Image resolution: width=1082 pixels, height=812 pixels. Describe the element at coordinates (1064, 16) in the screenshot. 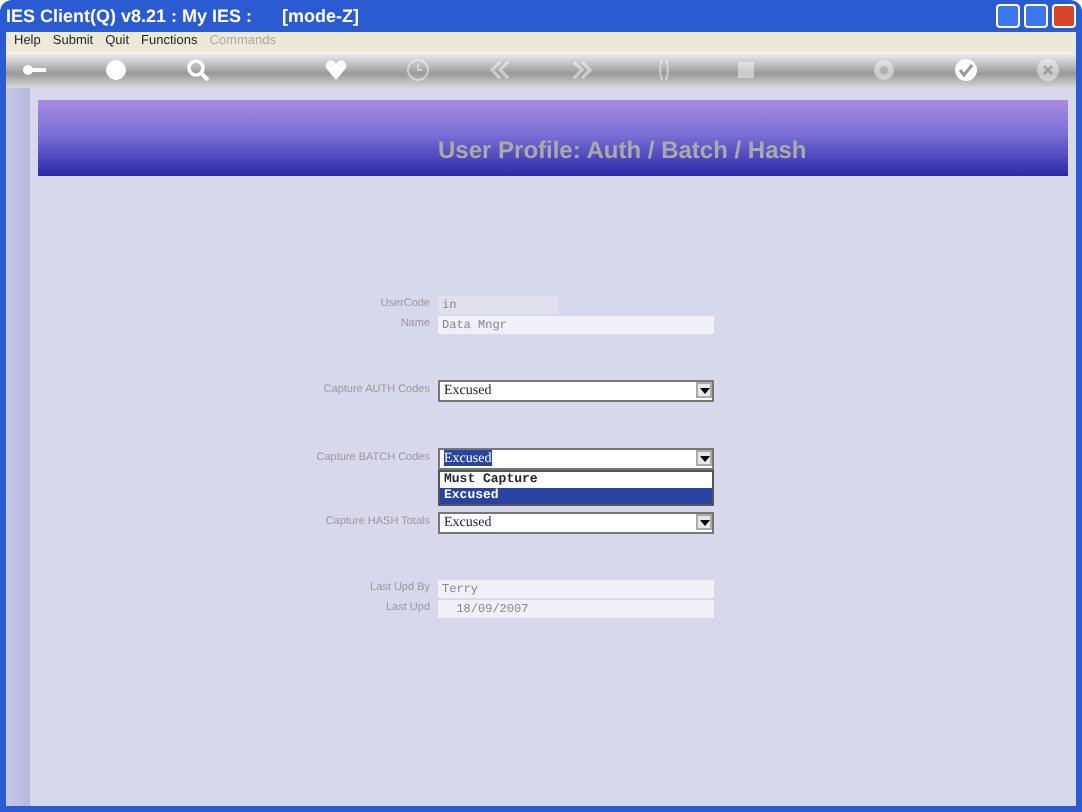

I see `close-button` at that location.